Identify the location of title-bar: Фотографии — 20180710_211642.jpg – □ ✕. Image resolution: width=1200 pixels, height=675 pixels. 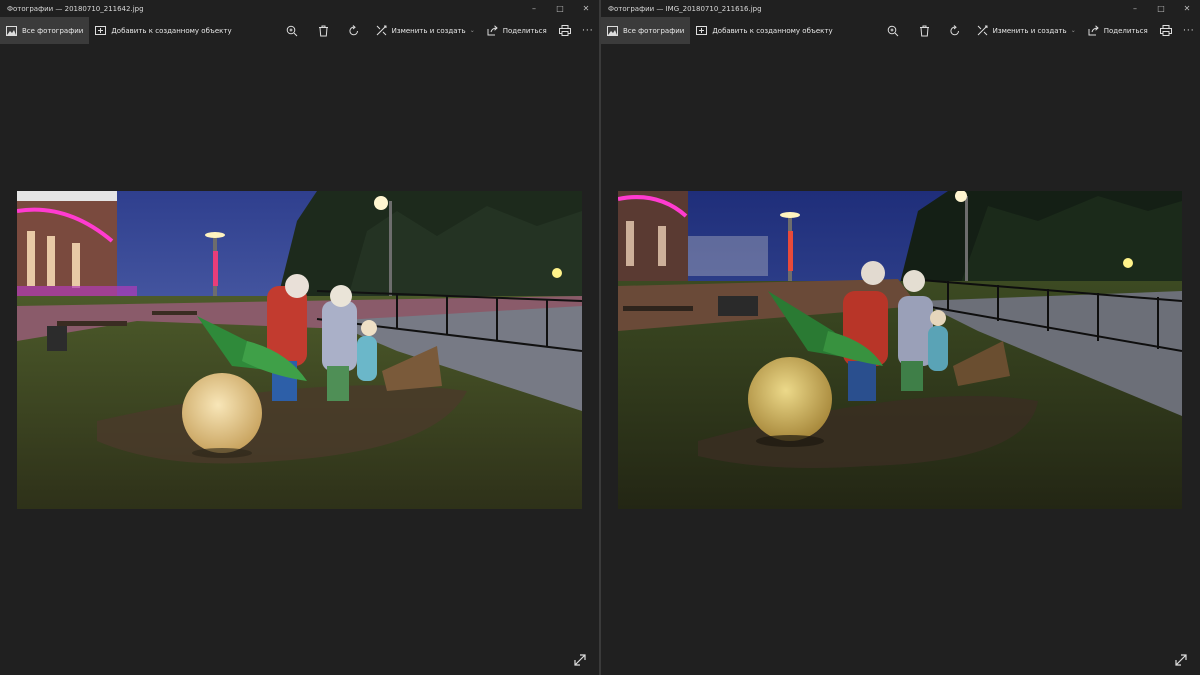
(299, 8).